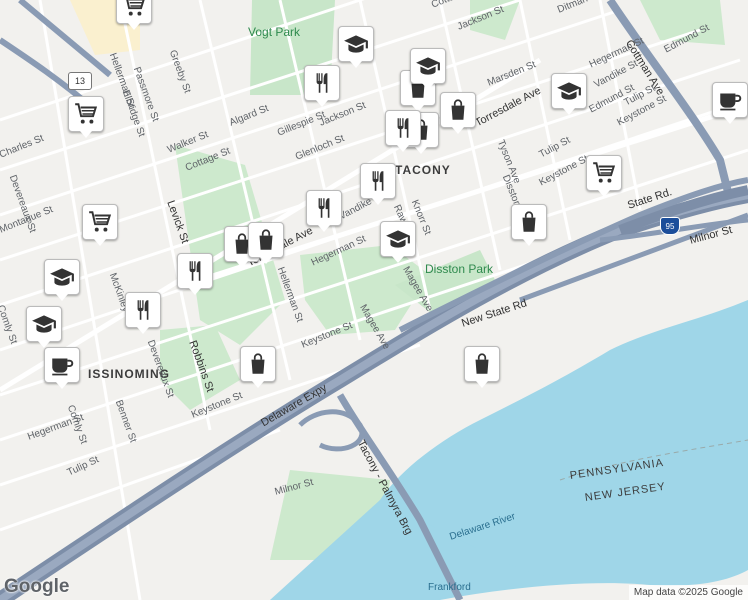 The image size is (748, 600). What do you see at coordinates (688, 592) in the screenshot?
I see `map-attribution: Map data ©2025 Google` at bounding box center [688, 592].